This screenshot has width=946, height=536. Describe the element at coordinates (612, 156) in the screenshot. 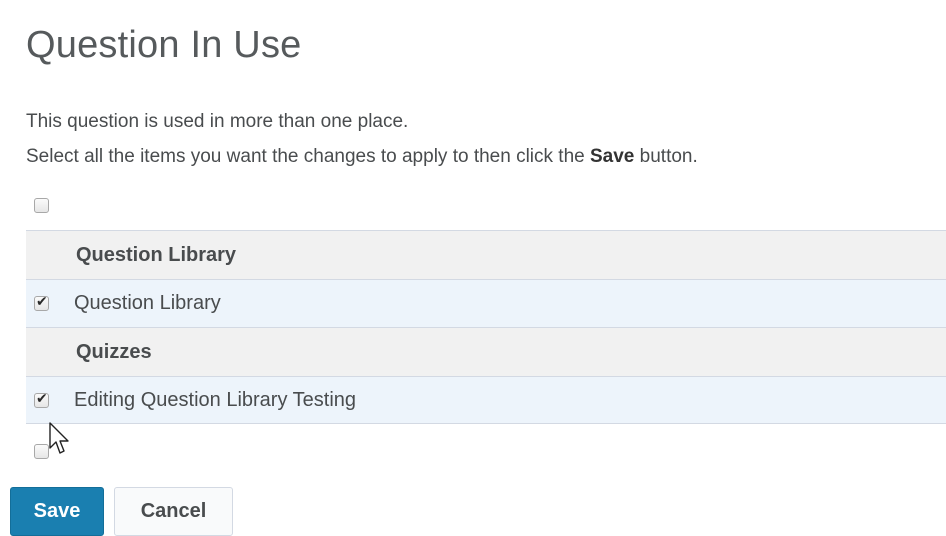

I see `save-keyword: Save` at that location.